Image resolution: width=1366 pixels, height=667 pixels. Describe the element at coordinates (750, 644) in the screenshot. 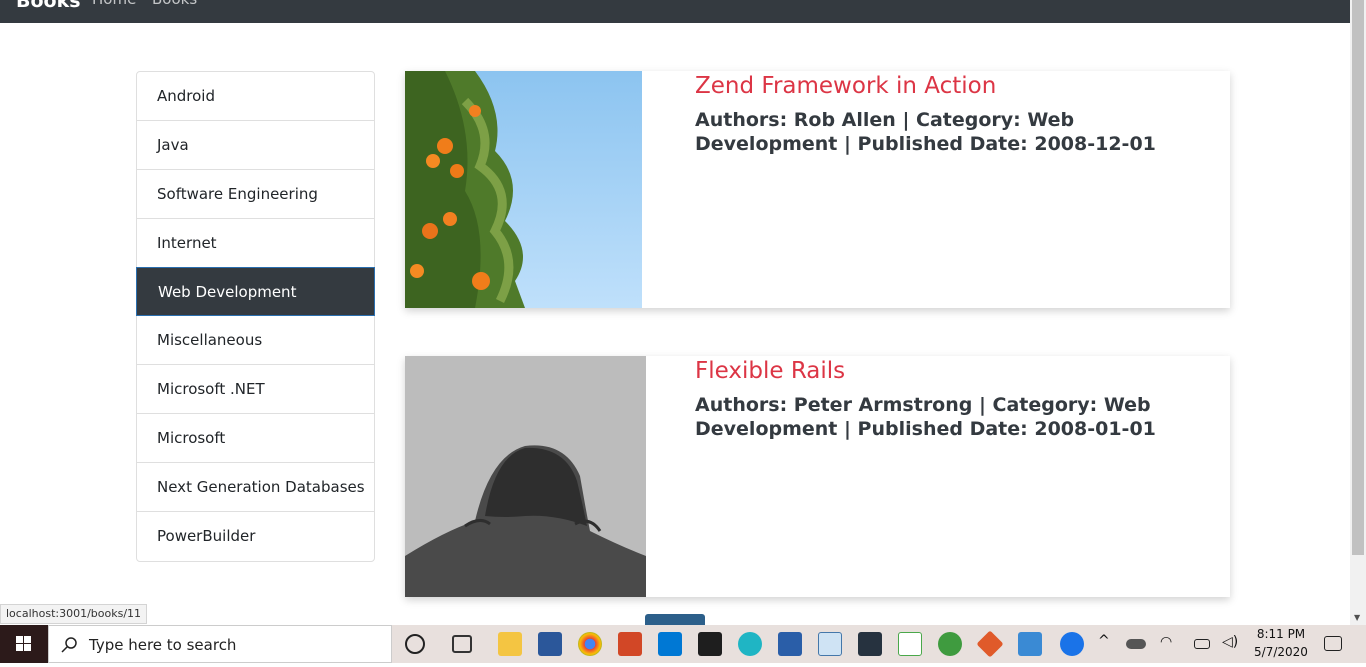

I see `edge-icon` at that location.